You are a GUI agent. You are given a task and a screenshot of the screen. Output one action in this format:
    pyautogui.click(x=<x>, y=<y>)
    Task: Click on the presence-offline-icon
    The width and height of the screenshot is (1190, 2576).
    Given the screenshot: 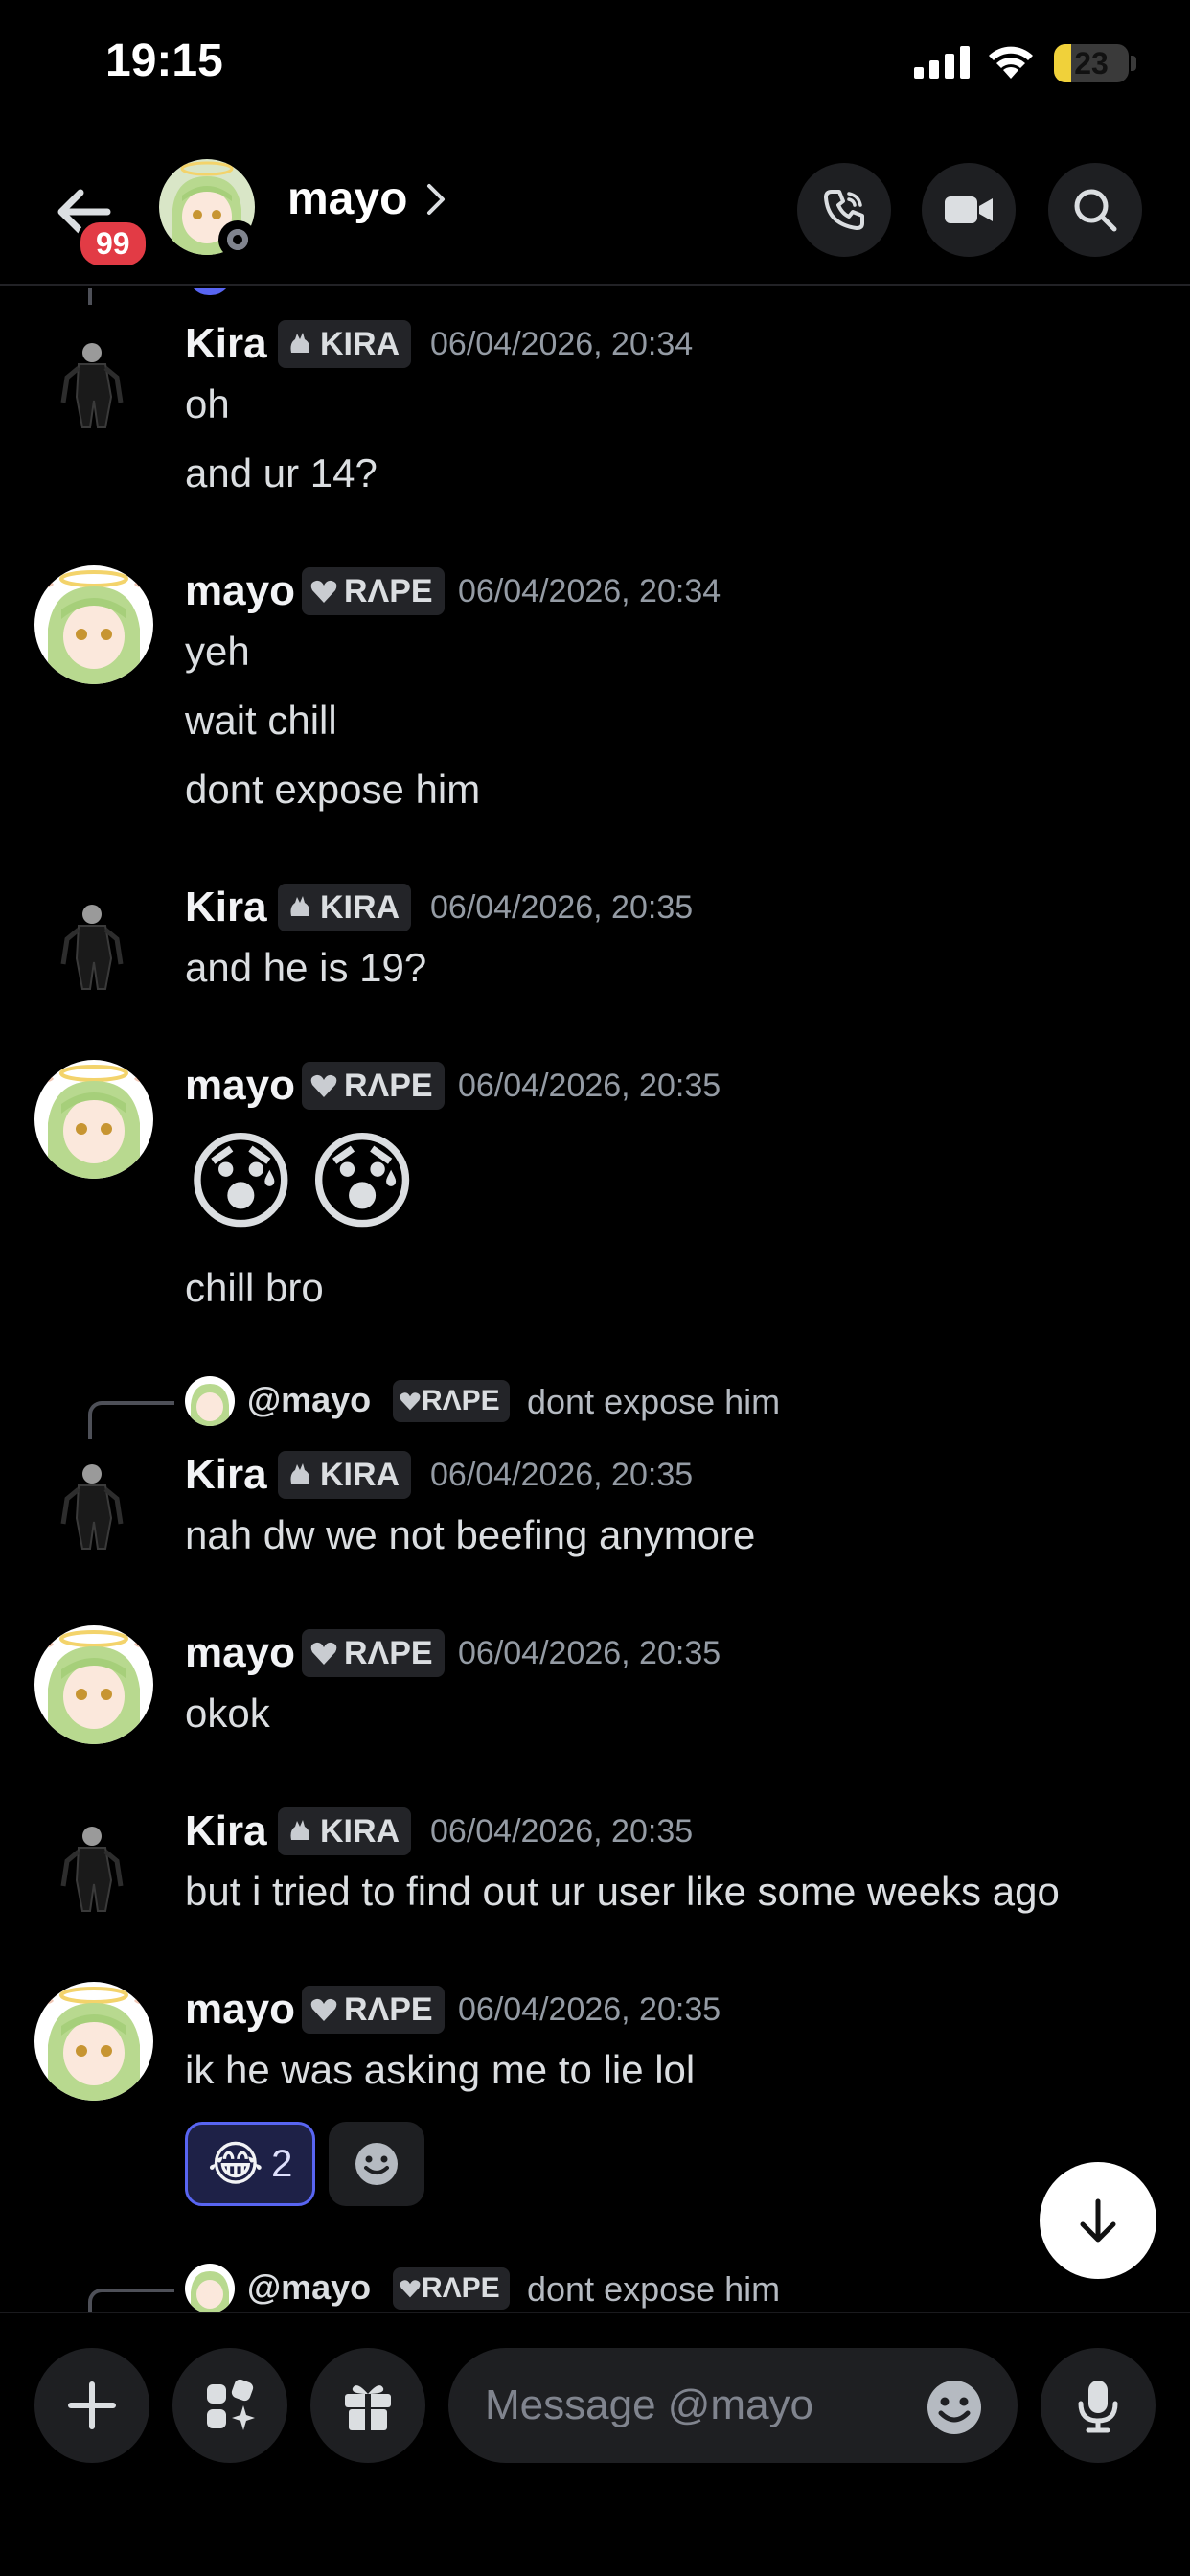 What is the action you would take?
    pyautogui.click(x=238, y=239)
    